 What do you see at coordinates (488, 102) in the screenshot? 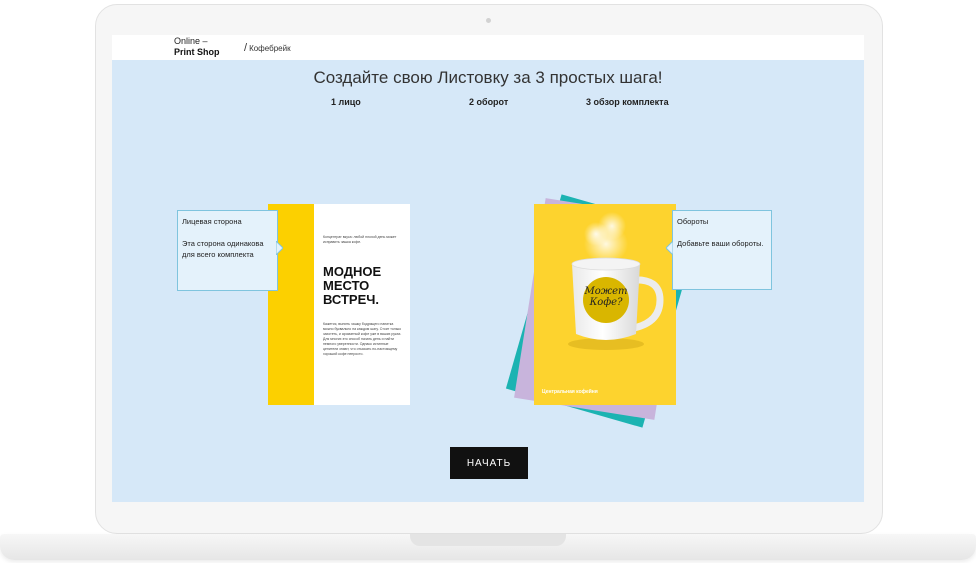
I see `step-back: 2 оборот` at bounding box center [488, 102].